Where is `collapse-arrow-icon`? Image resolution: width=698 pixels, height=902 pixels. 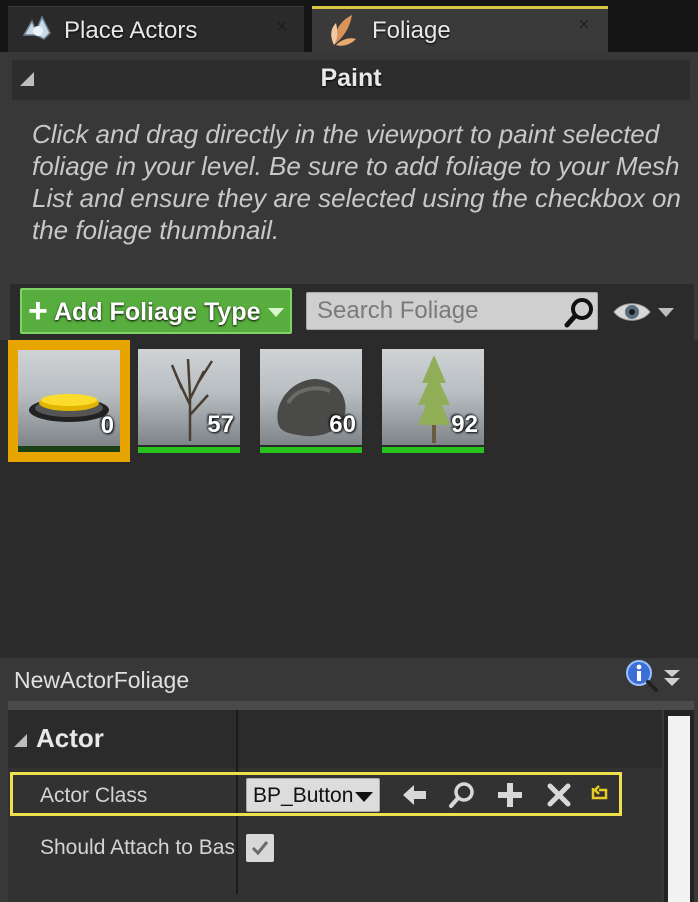
collapse-arrow-icon is located at coordinates (20, 740).